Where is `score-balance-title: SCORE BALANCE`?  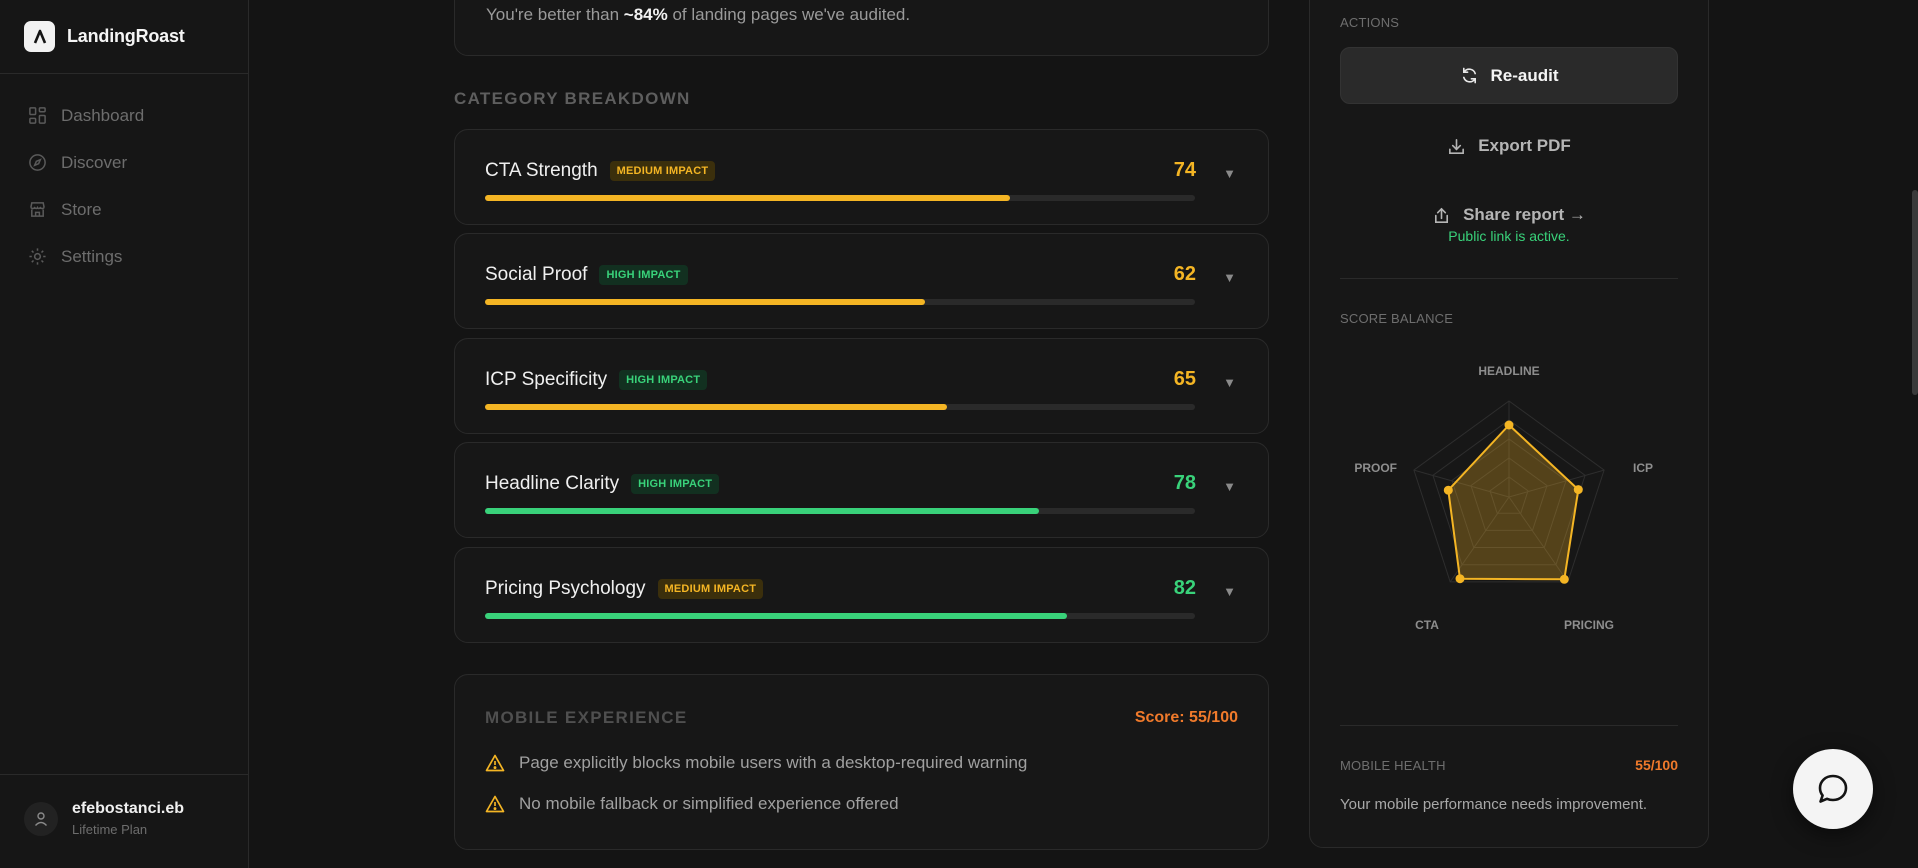
score-balance-title: SCORE BALANCE is located at coordinates (1397, 318).